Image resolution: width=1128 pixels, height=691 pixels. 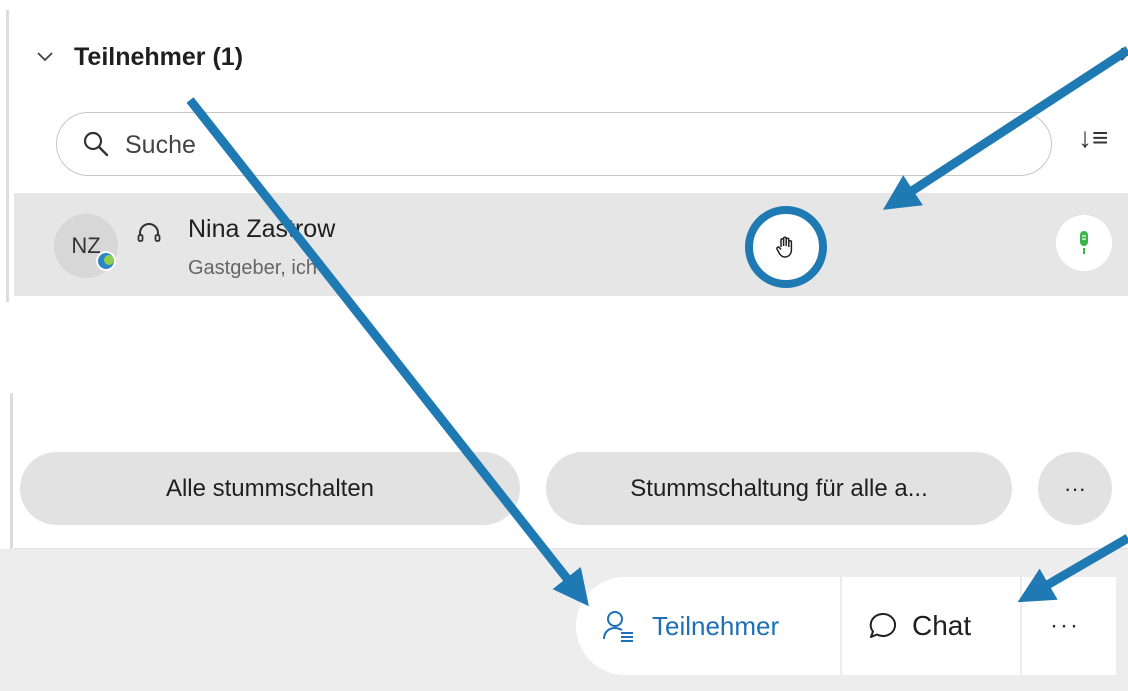 I want to click on tab-chat-label: Chat, so click(x=942, y=625).